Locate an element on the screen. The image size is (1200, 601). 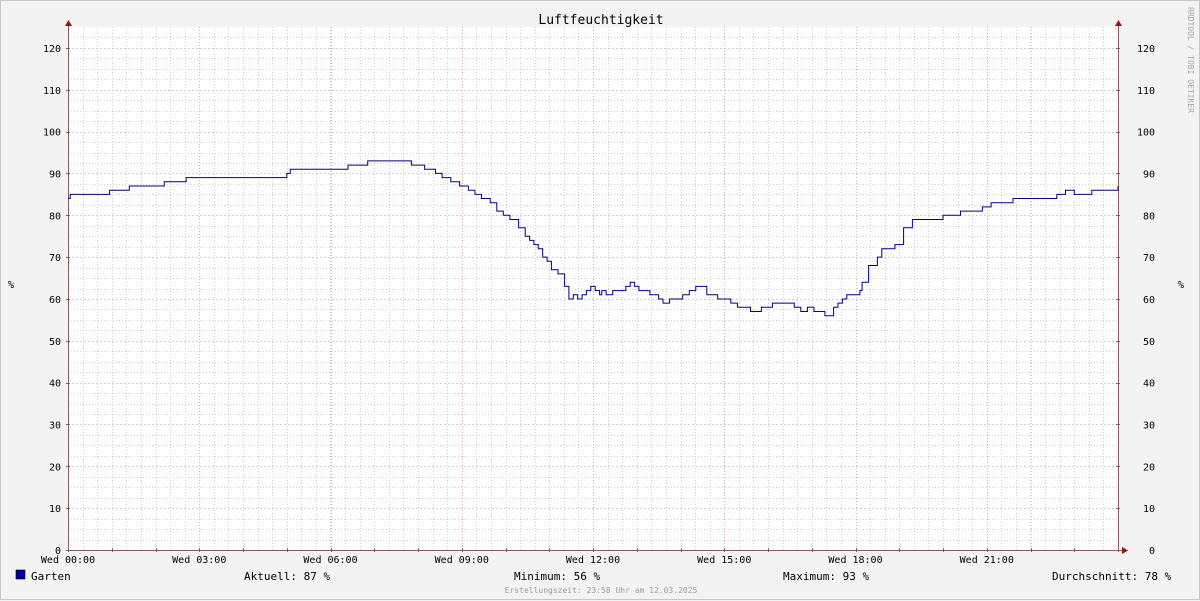
legend-swatch is located at coordinates (20, 574).